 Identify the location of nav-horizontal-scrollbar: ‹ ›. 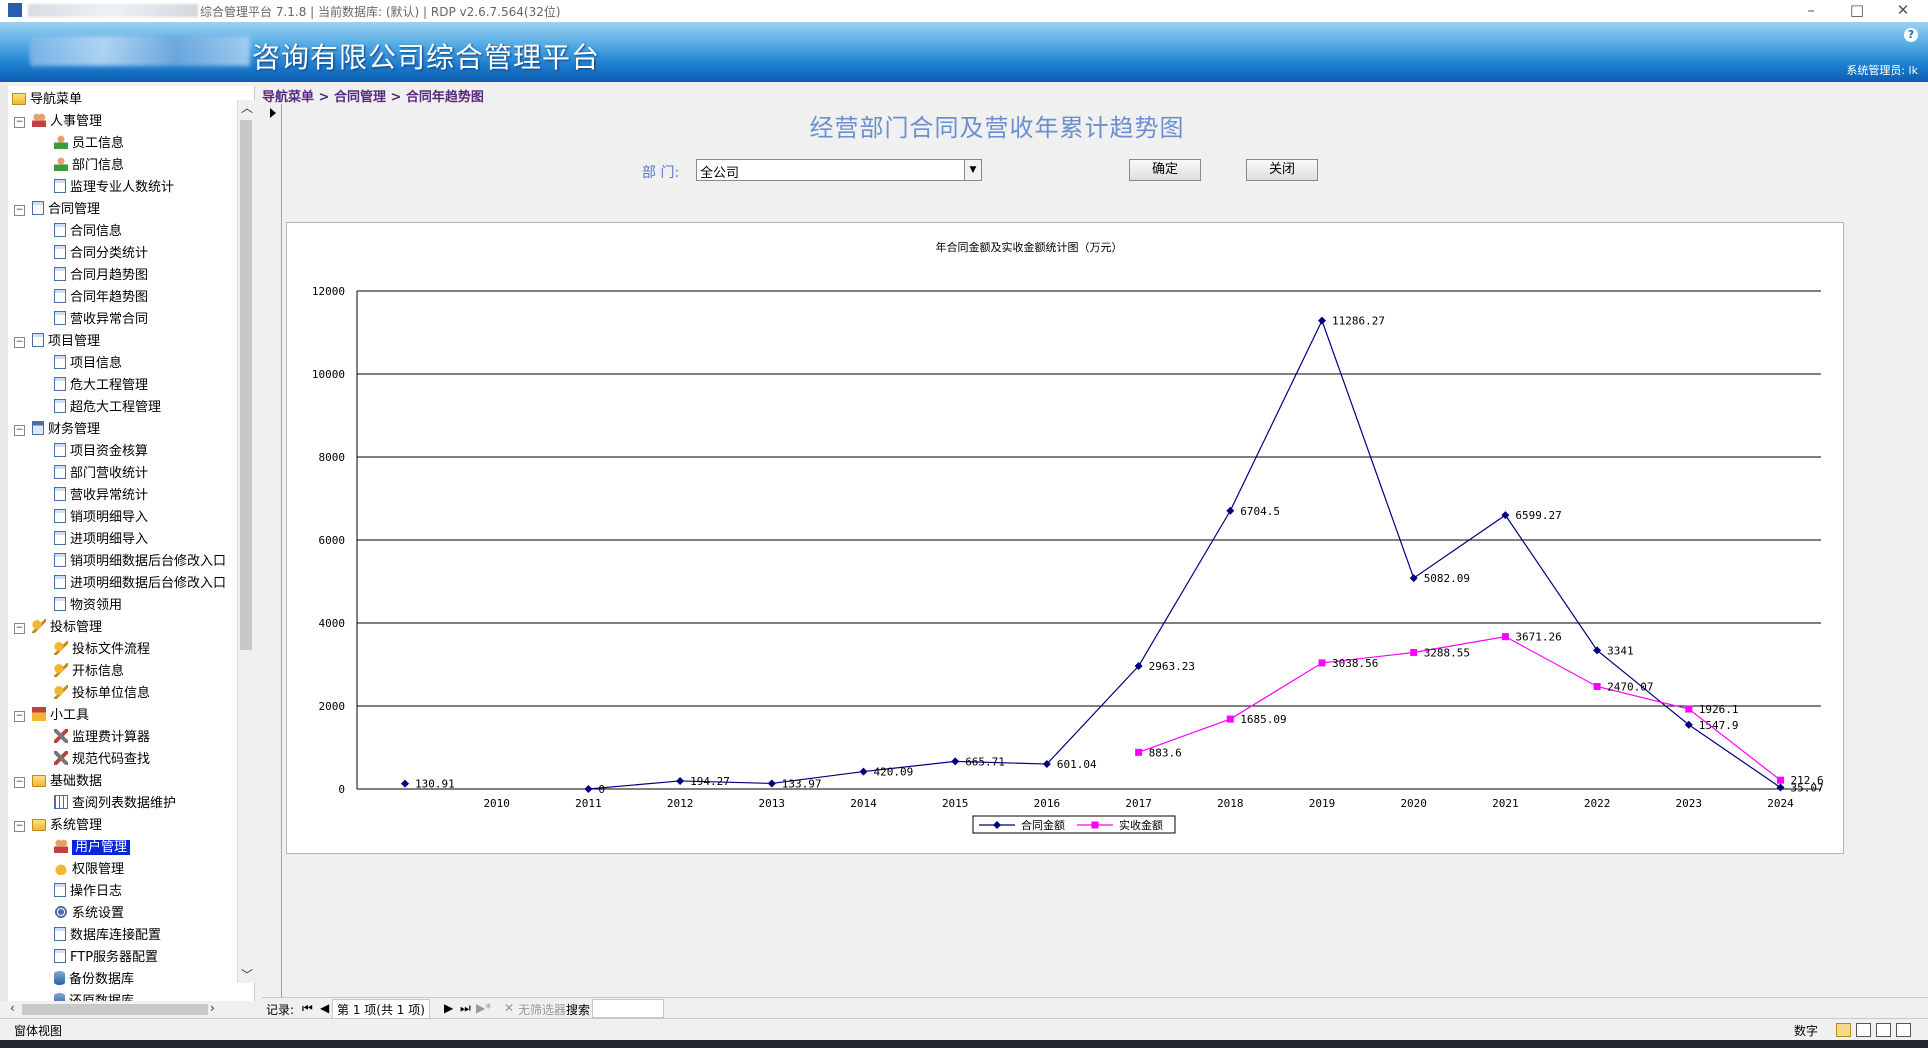
(131, 1009).